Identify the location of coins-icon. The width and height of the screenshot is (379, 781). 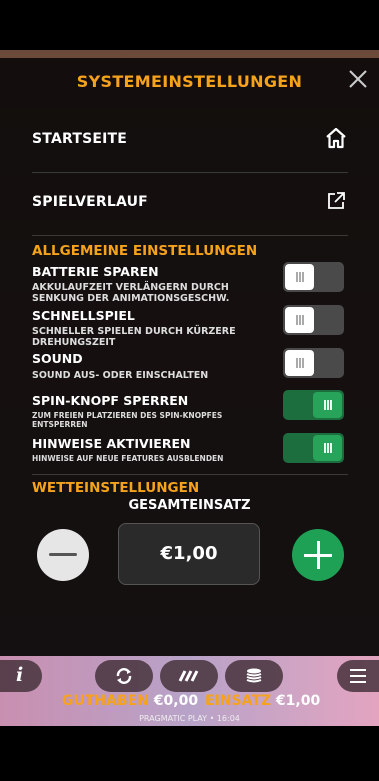
(254, 675).